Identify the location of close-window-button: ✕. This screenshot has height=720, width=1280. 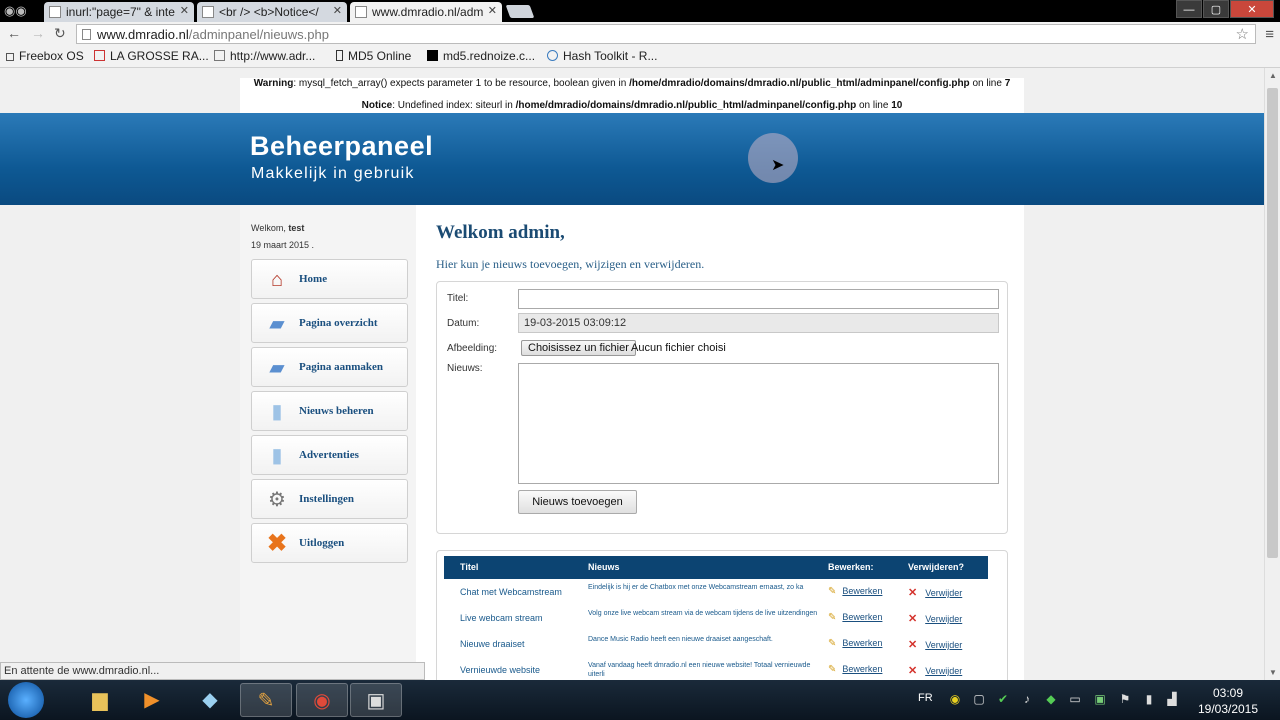
(1252, 9).